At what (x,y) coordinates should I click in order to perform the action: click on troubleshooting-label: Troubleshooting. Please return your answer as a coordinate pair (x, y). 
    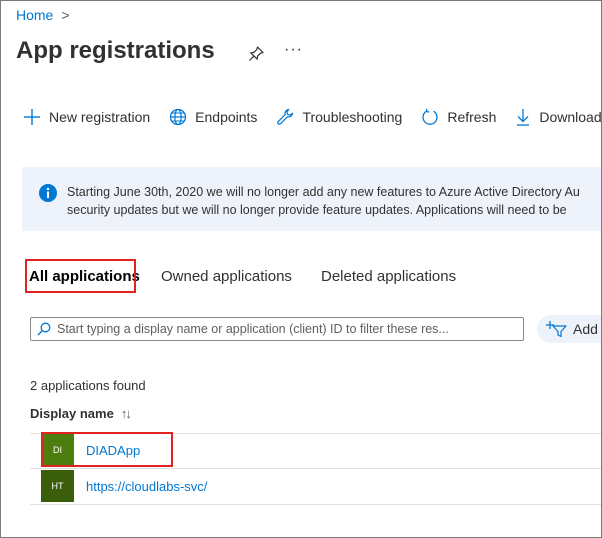
    Looking at the image, I should click on (352, 117).